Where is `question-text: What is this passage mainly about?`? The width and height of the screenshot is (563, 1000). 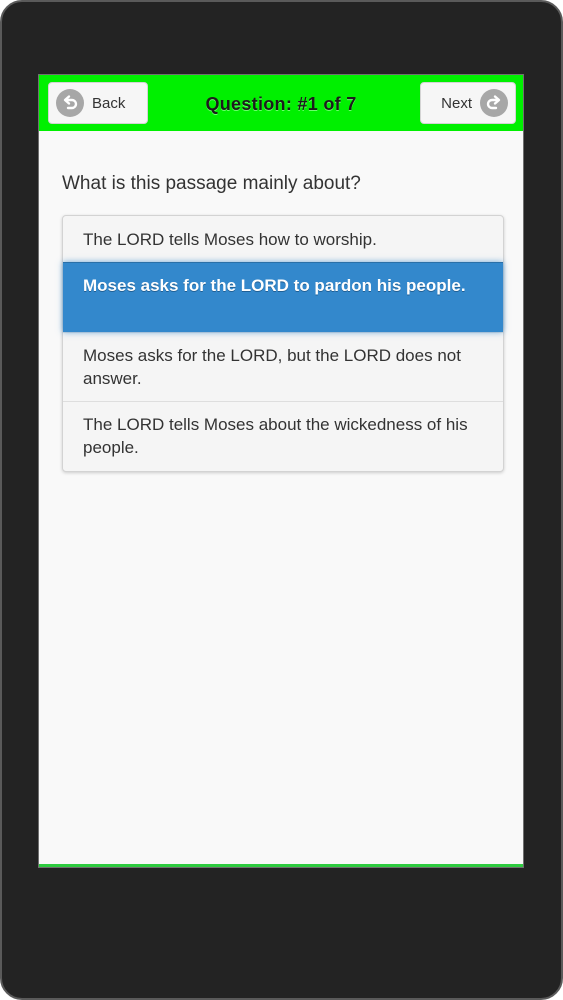
question-text: What is this passage mainly about? is located at coordinates (211, 183).